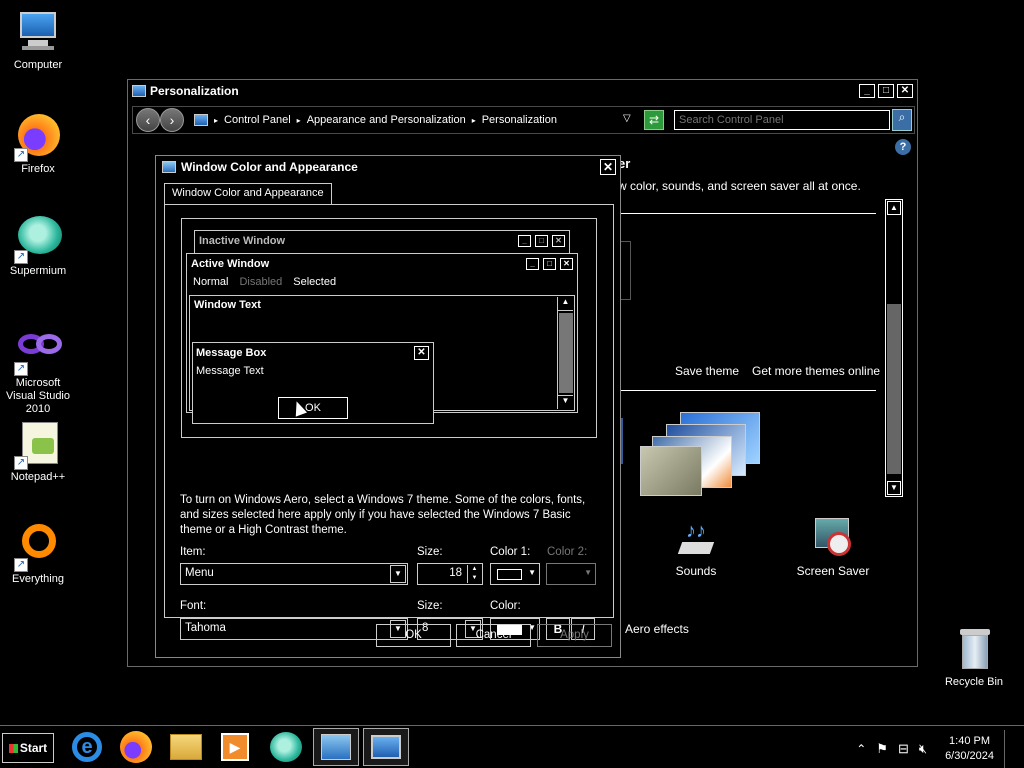 This screenshot has width=1024, height=768. What do you see at coordinates (707, 371) in the screenshot?
I see `save-theme-link: Save theme` at bounding box center [707, 371].